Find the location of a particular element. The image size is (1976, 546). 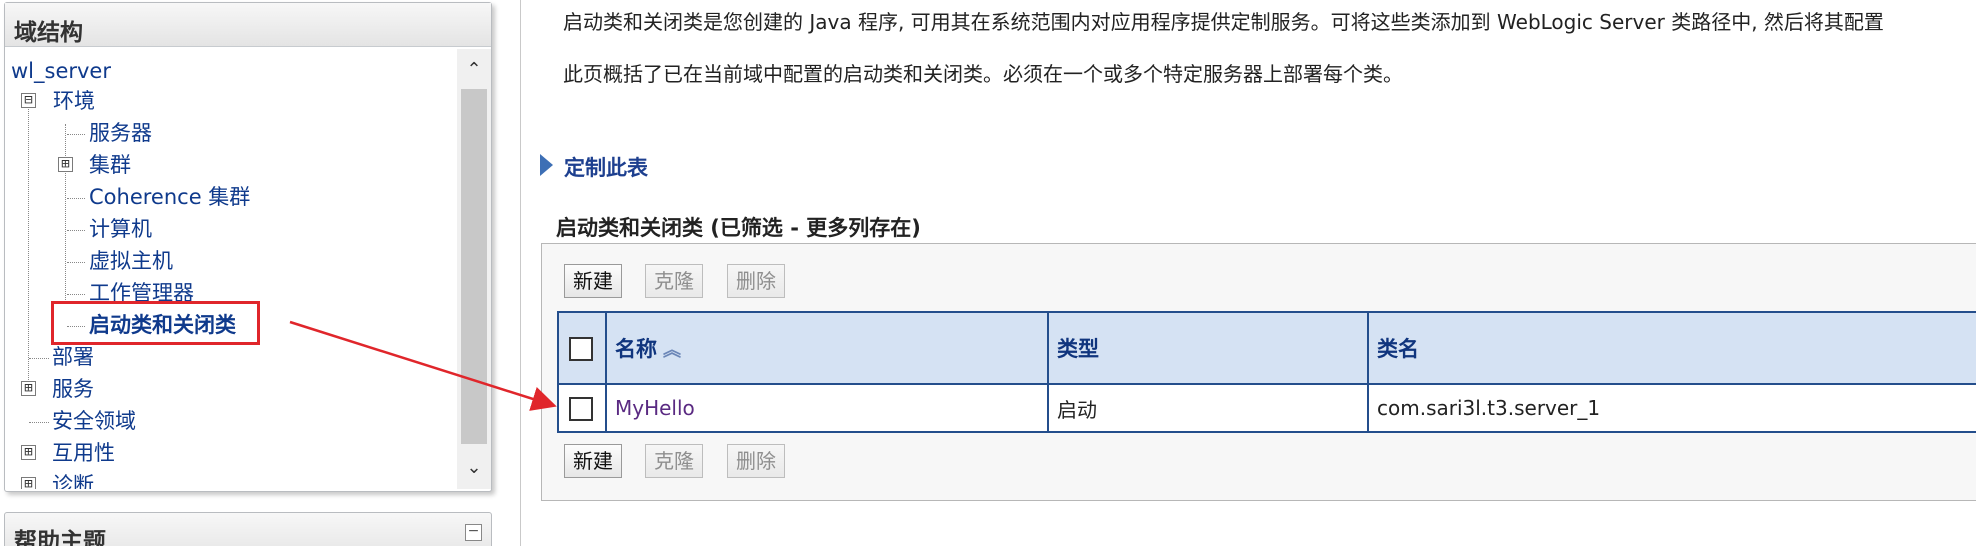

panel-title: 域结构 is located at coordinates (248, 25).